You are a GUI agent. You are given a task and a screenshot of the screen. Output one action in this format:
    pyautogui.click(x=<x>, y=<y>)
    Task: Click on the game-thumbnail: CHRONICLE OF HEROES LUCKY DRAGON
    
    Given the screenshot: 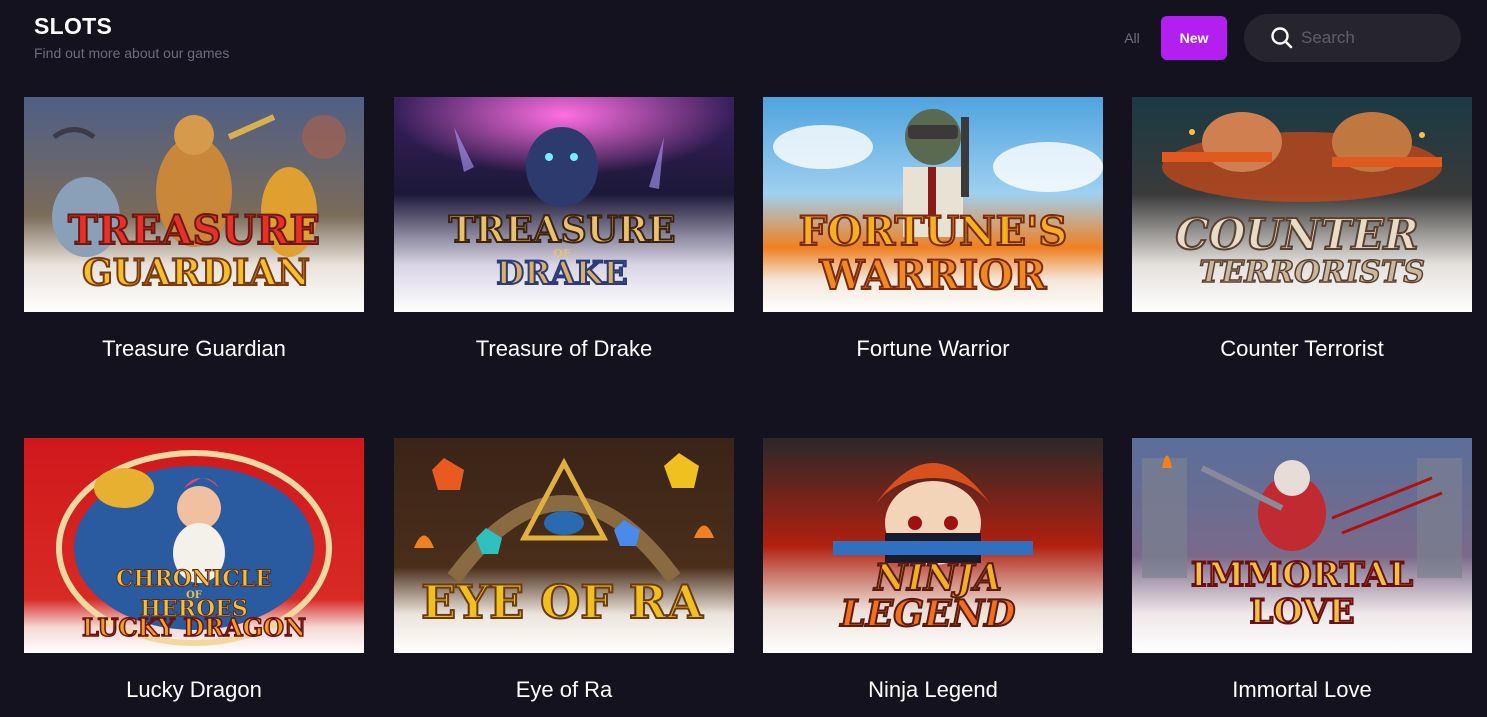 What is the action you would take?
    pyautogui.click(x=194, y=545)
    